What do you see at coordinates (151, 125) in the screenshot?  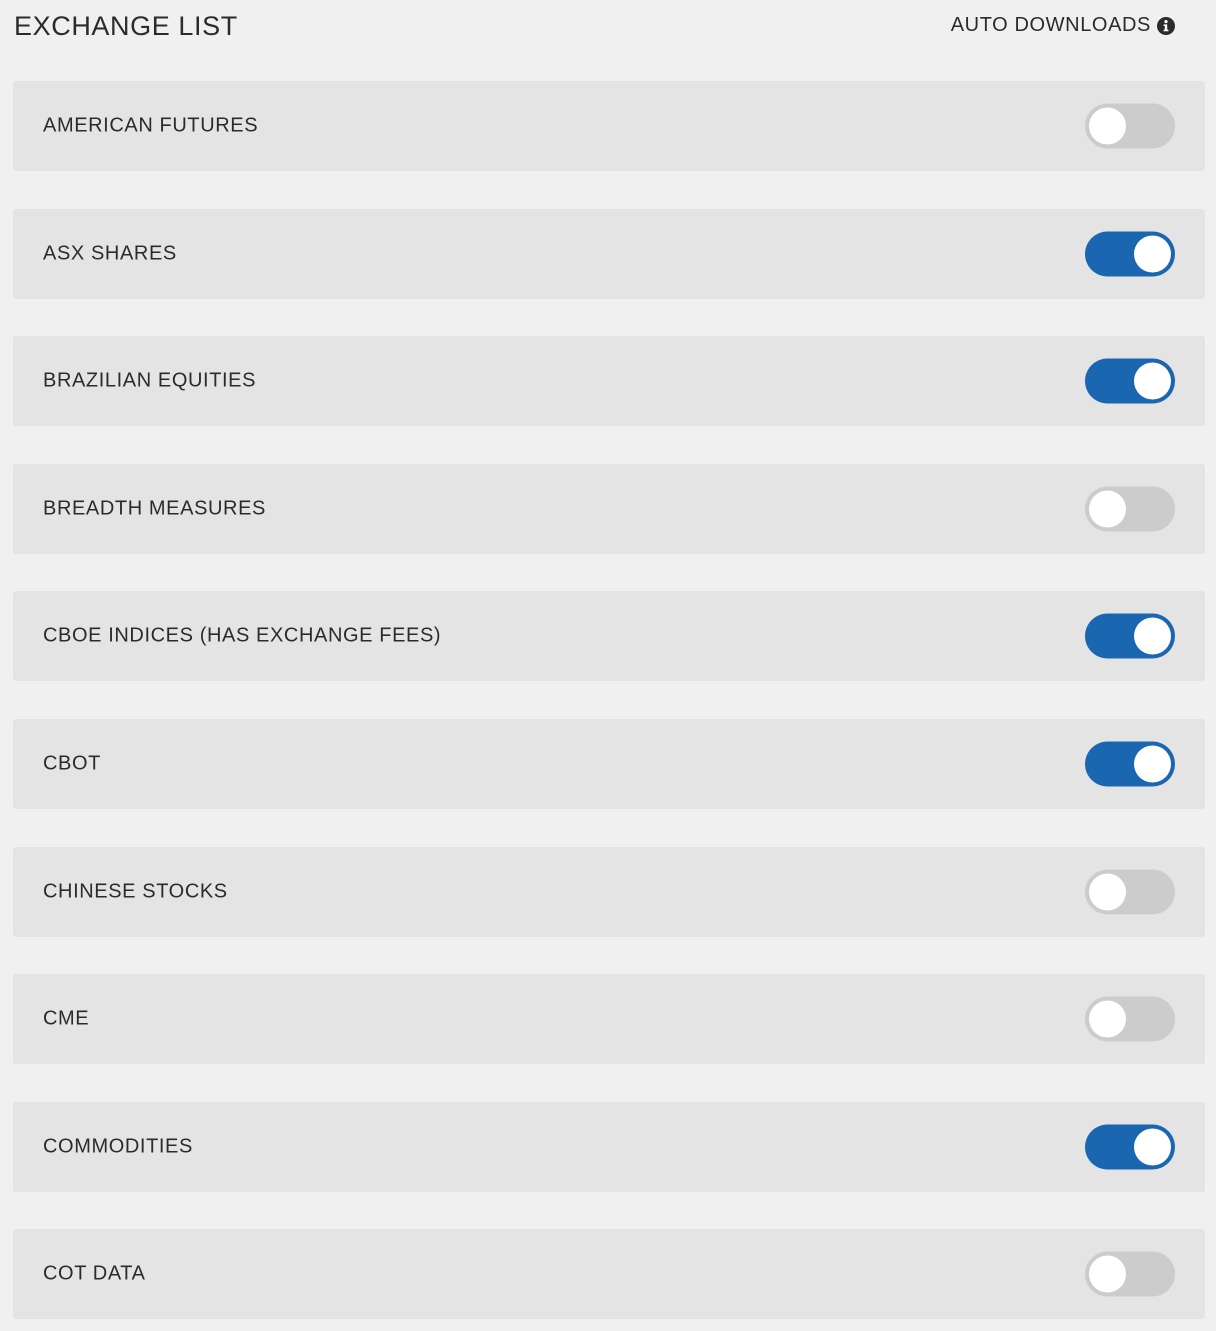 I see `exchange-label: AMERICAN FUTURES` at bounding box center [151, 125].